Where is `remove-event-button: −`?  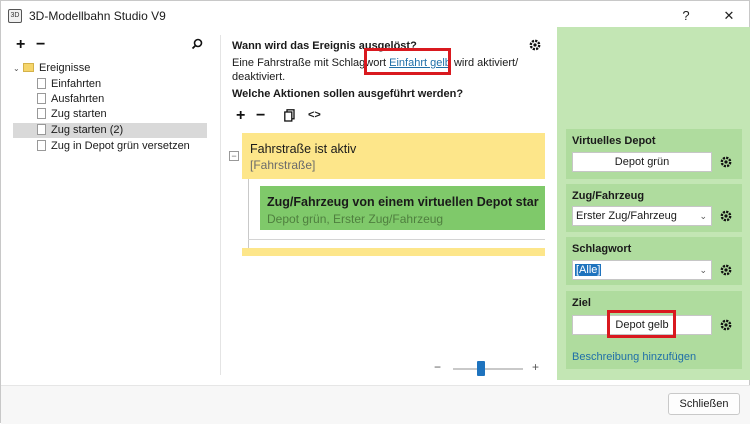
remove-event-button: − is located at coordinates (40, 45).